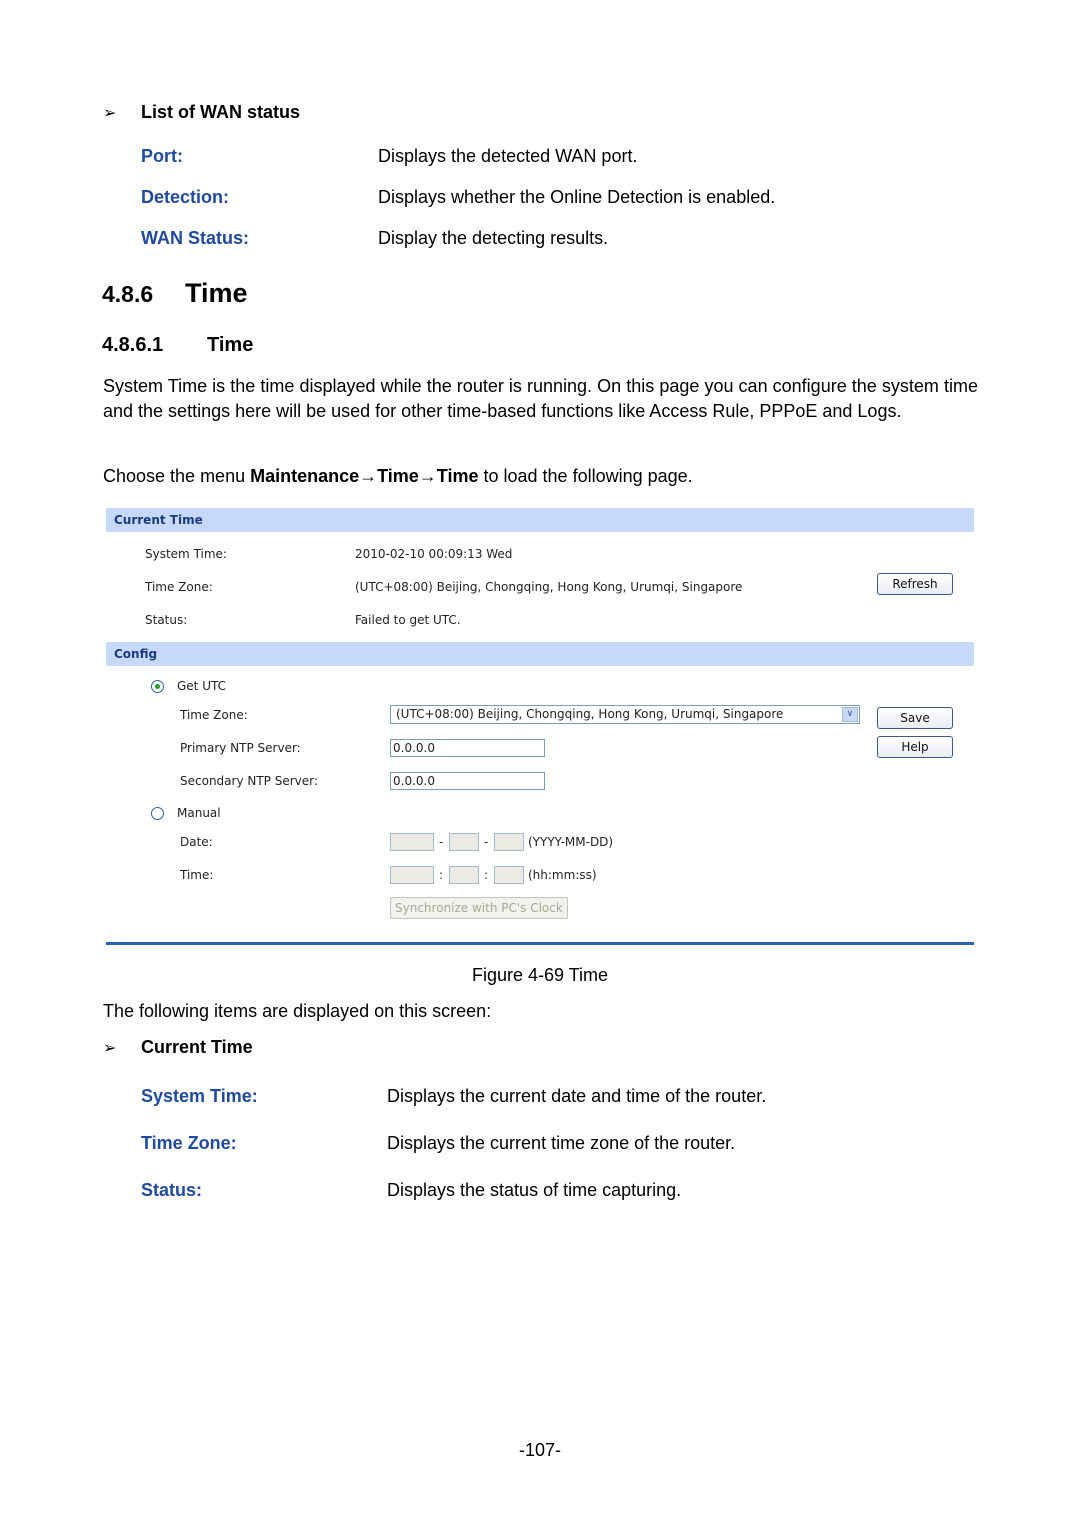  What do you see at coordinates (540, 943) in the screenshot?
I see `figure-bottom-divider` at bounding box center [540, 943].